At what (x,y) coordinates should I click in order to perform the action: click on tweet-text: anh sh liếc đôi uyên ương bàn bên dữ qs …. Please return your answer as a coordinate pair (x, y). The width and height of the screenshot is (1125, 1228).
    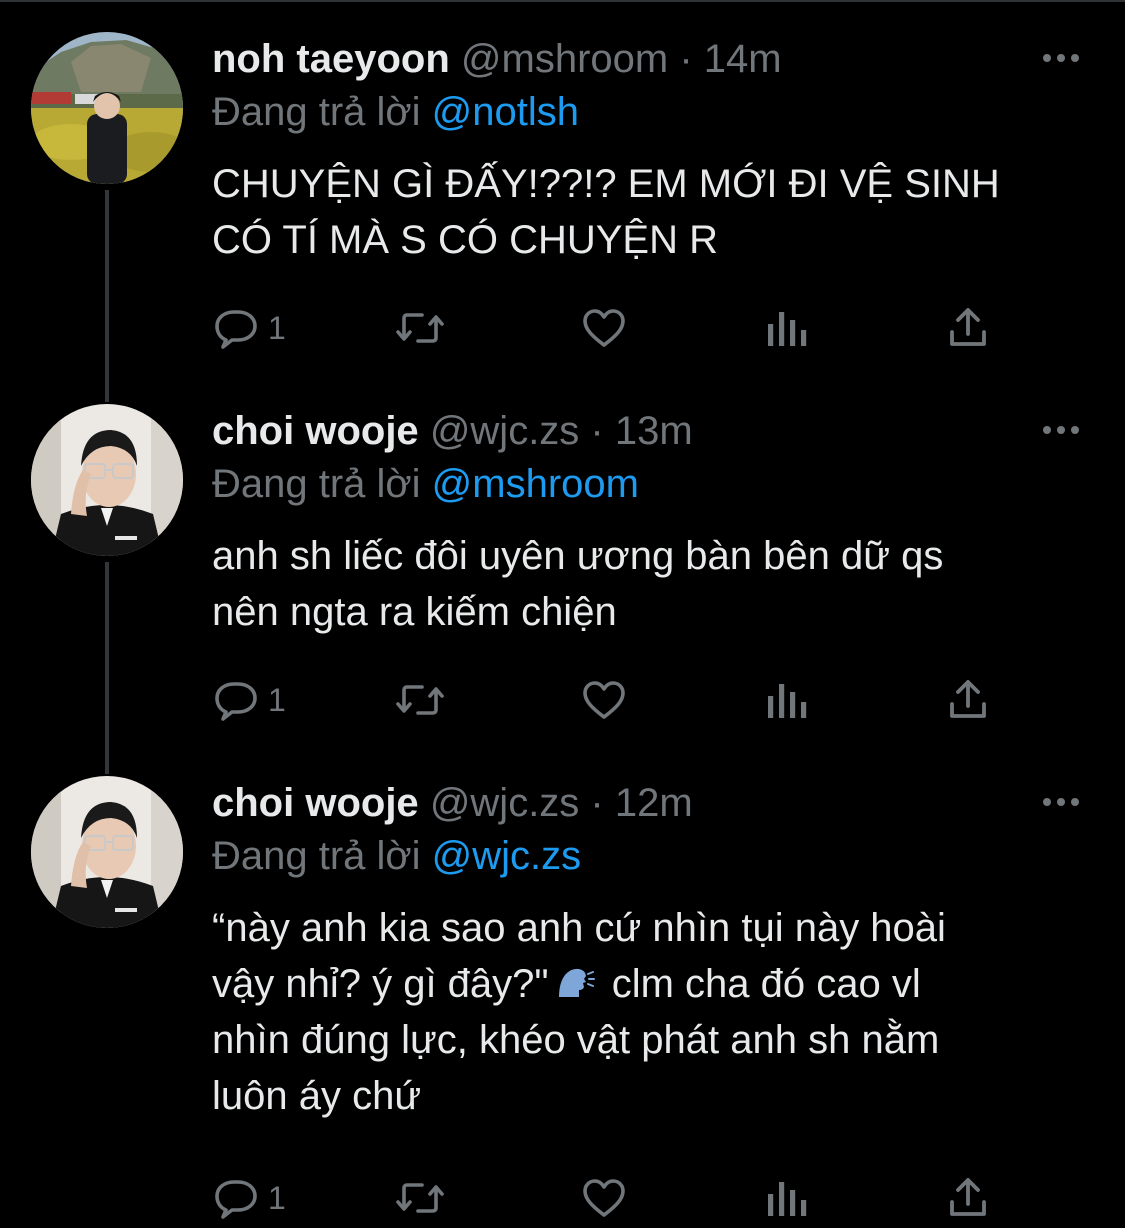
    Looking at the image, I should click on (578, 584).